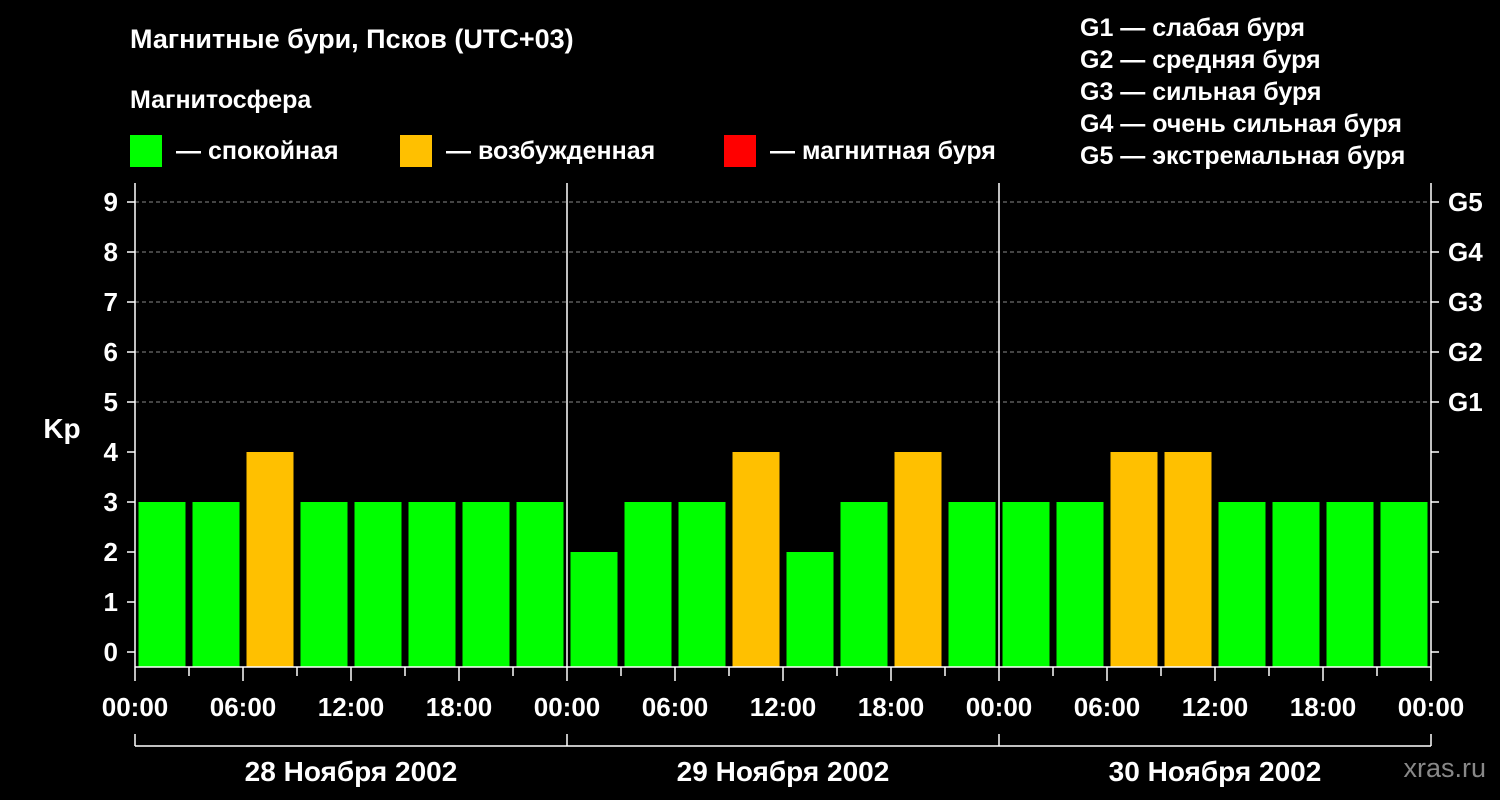 The width and height of the screenshot is (1500, 800). Describe the element at coordinates (111, 502) in the screenshot. I see `y-tick-label-3: 3` at that location.